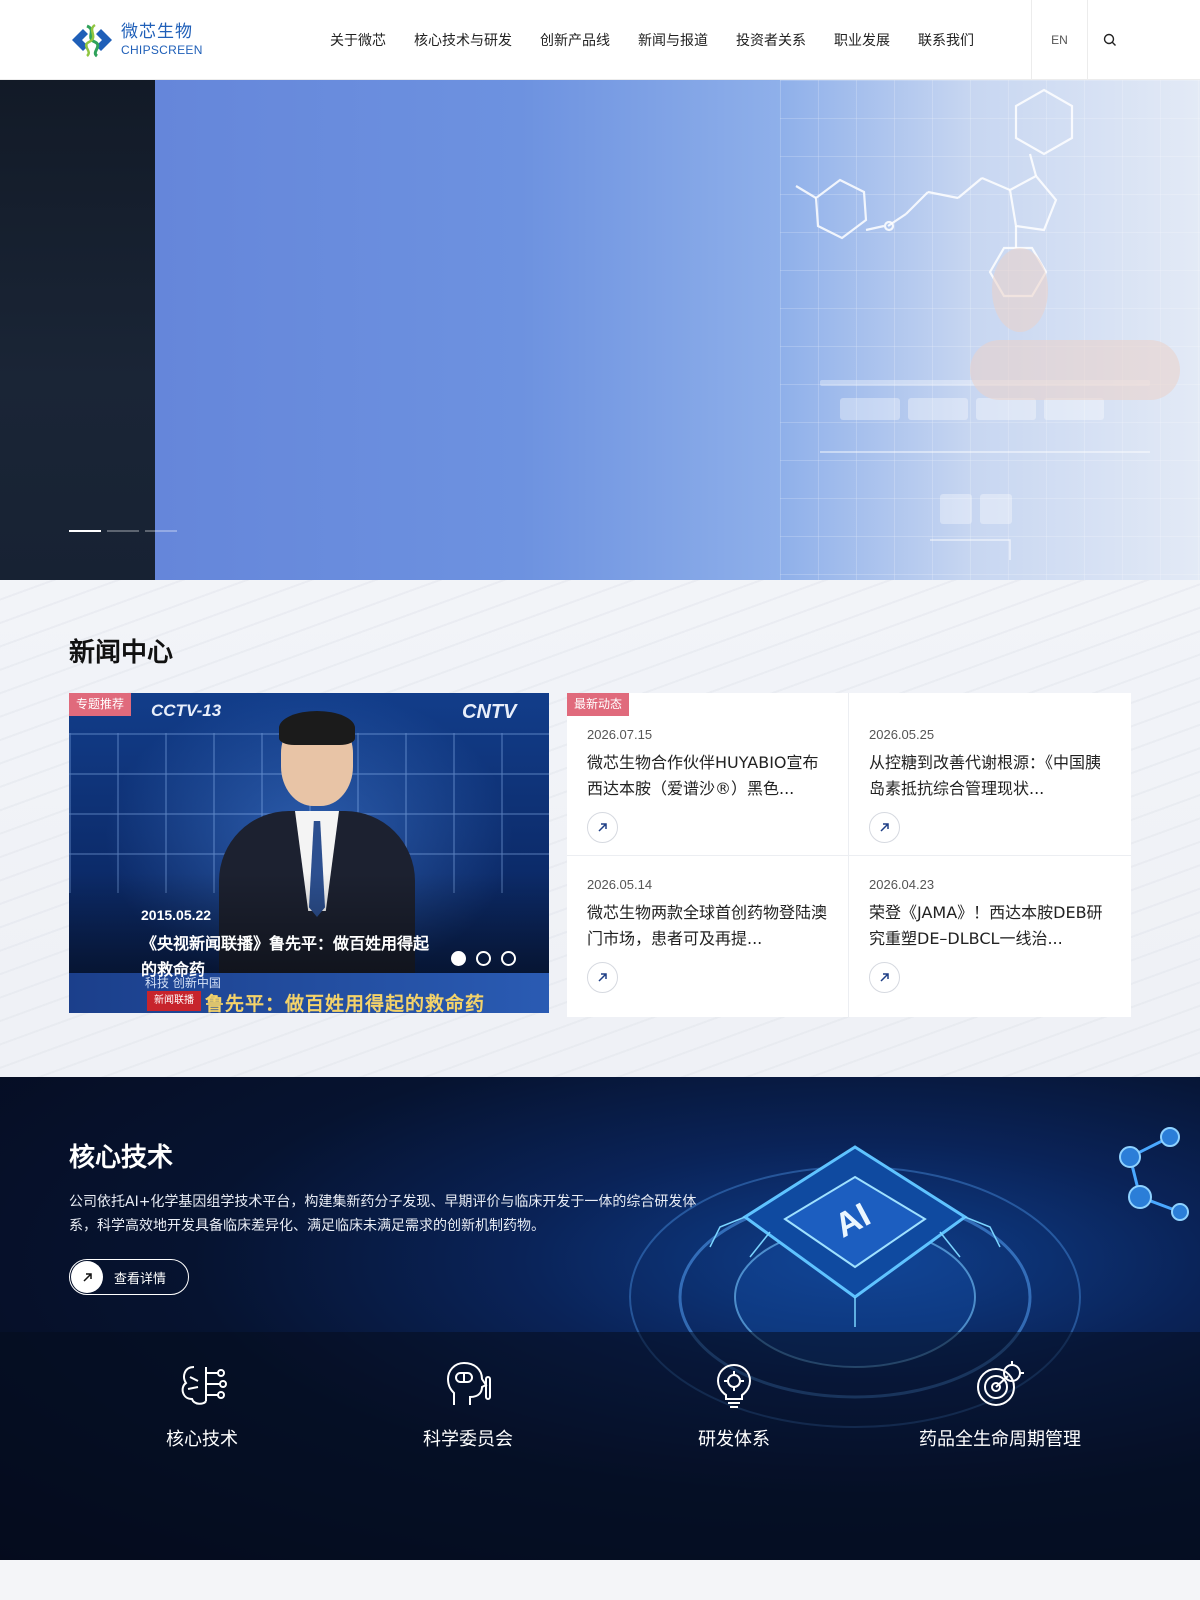 The image size is (1200, 1600). What do you see at coordinates (468, 1383) in the screenshot?
I see `head-pill-icon` at bounding box center [468, 1383].